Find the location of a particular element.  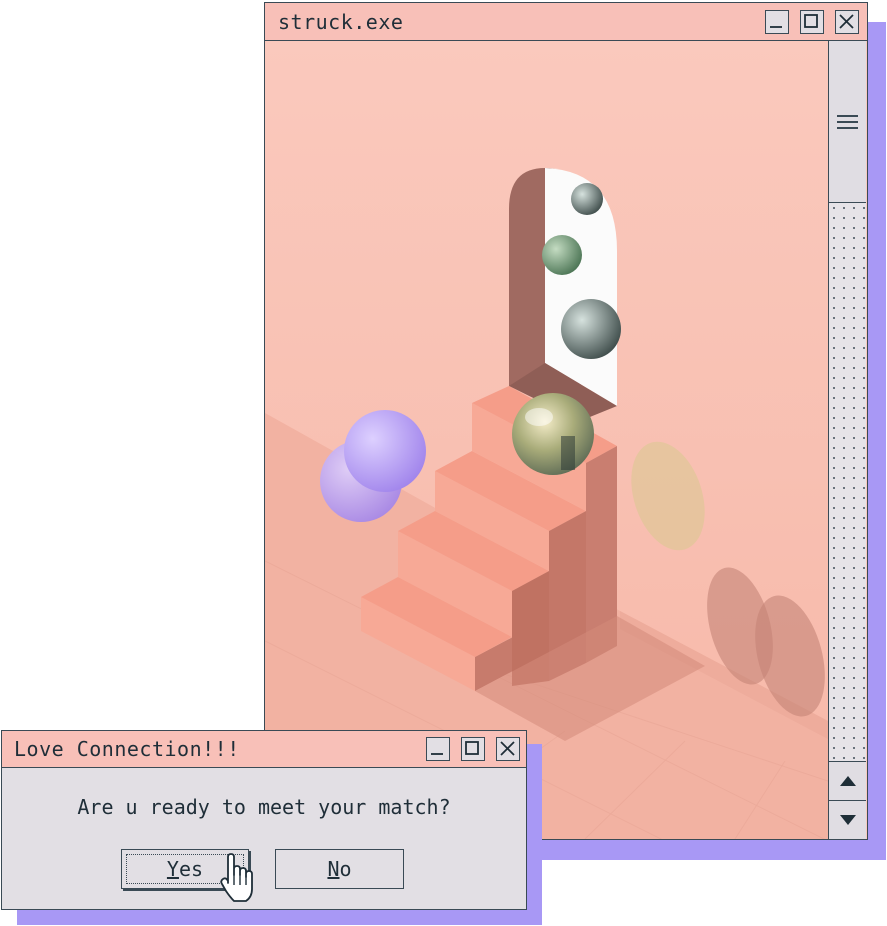

yes-label: es is located at coordinates (191, 868).